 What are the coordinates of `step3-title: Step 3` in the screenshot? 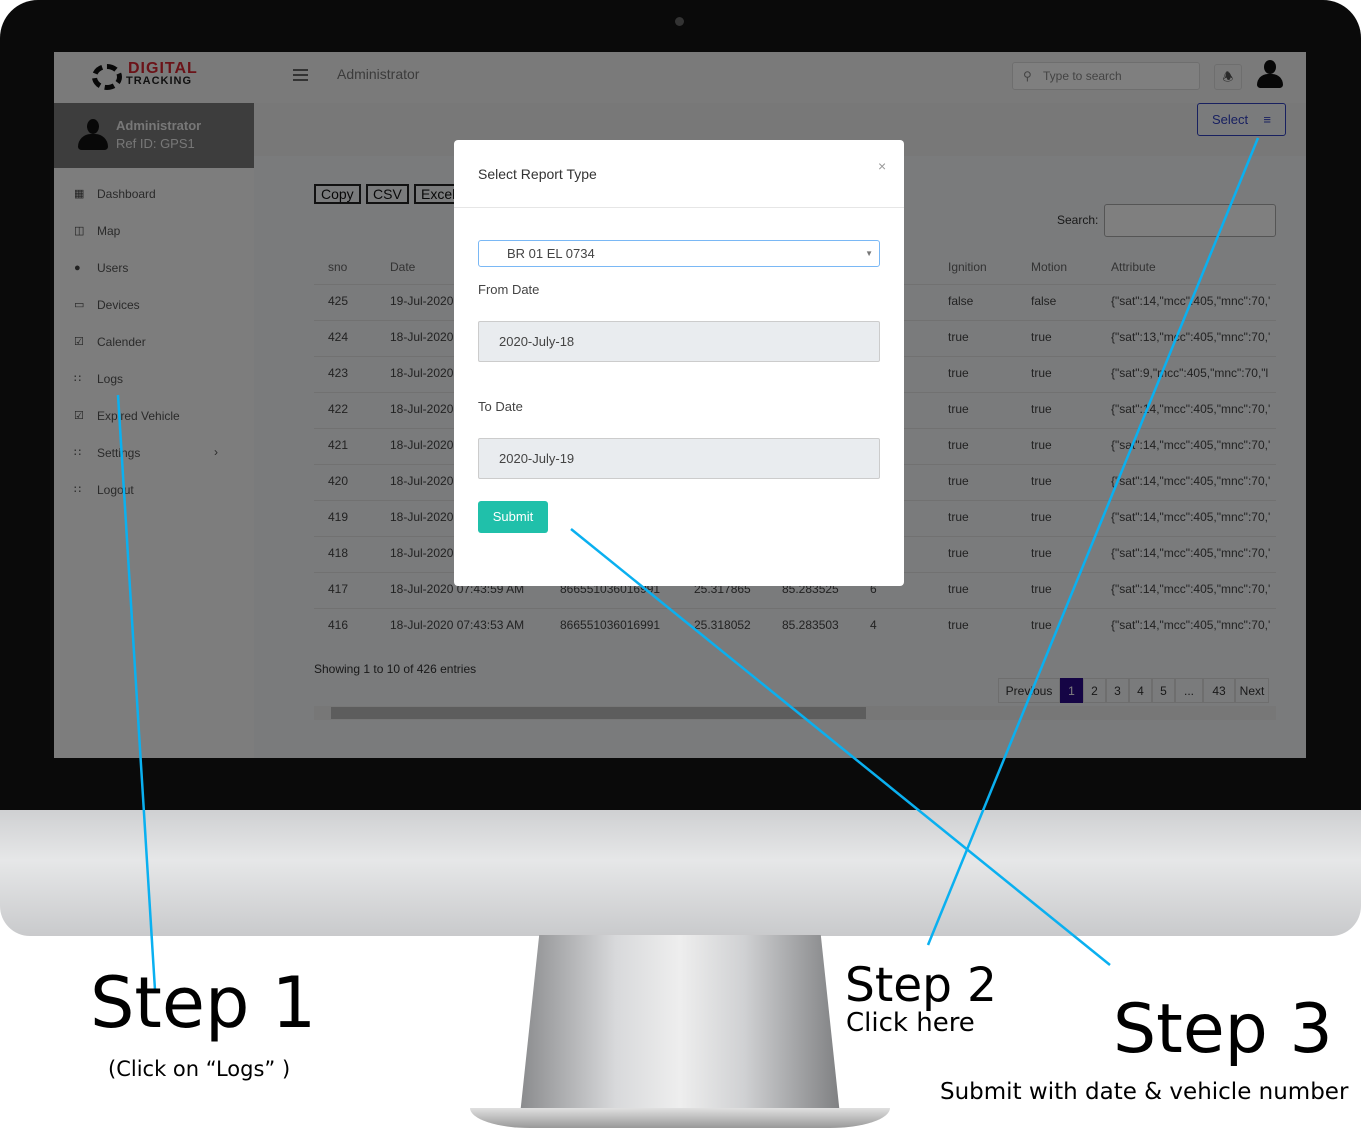 It's located at (1223, 1029).